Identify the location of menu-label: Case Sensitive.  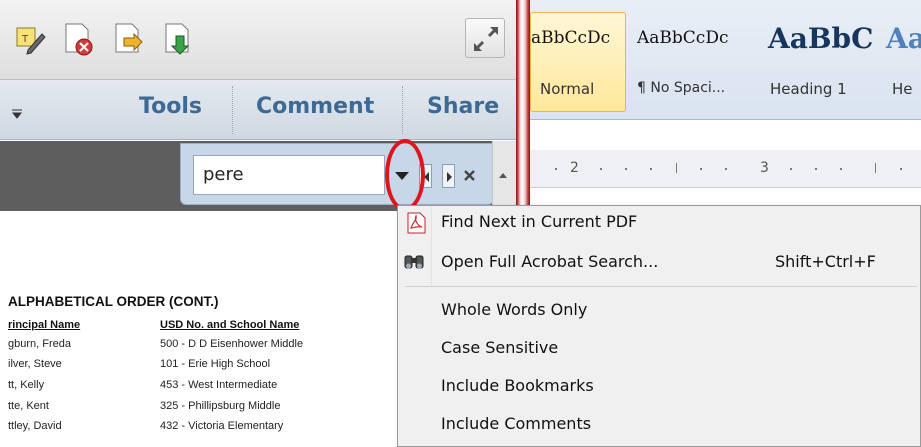
(500, 347).